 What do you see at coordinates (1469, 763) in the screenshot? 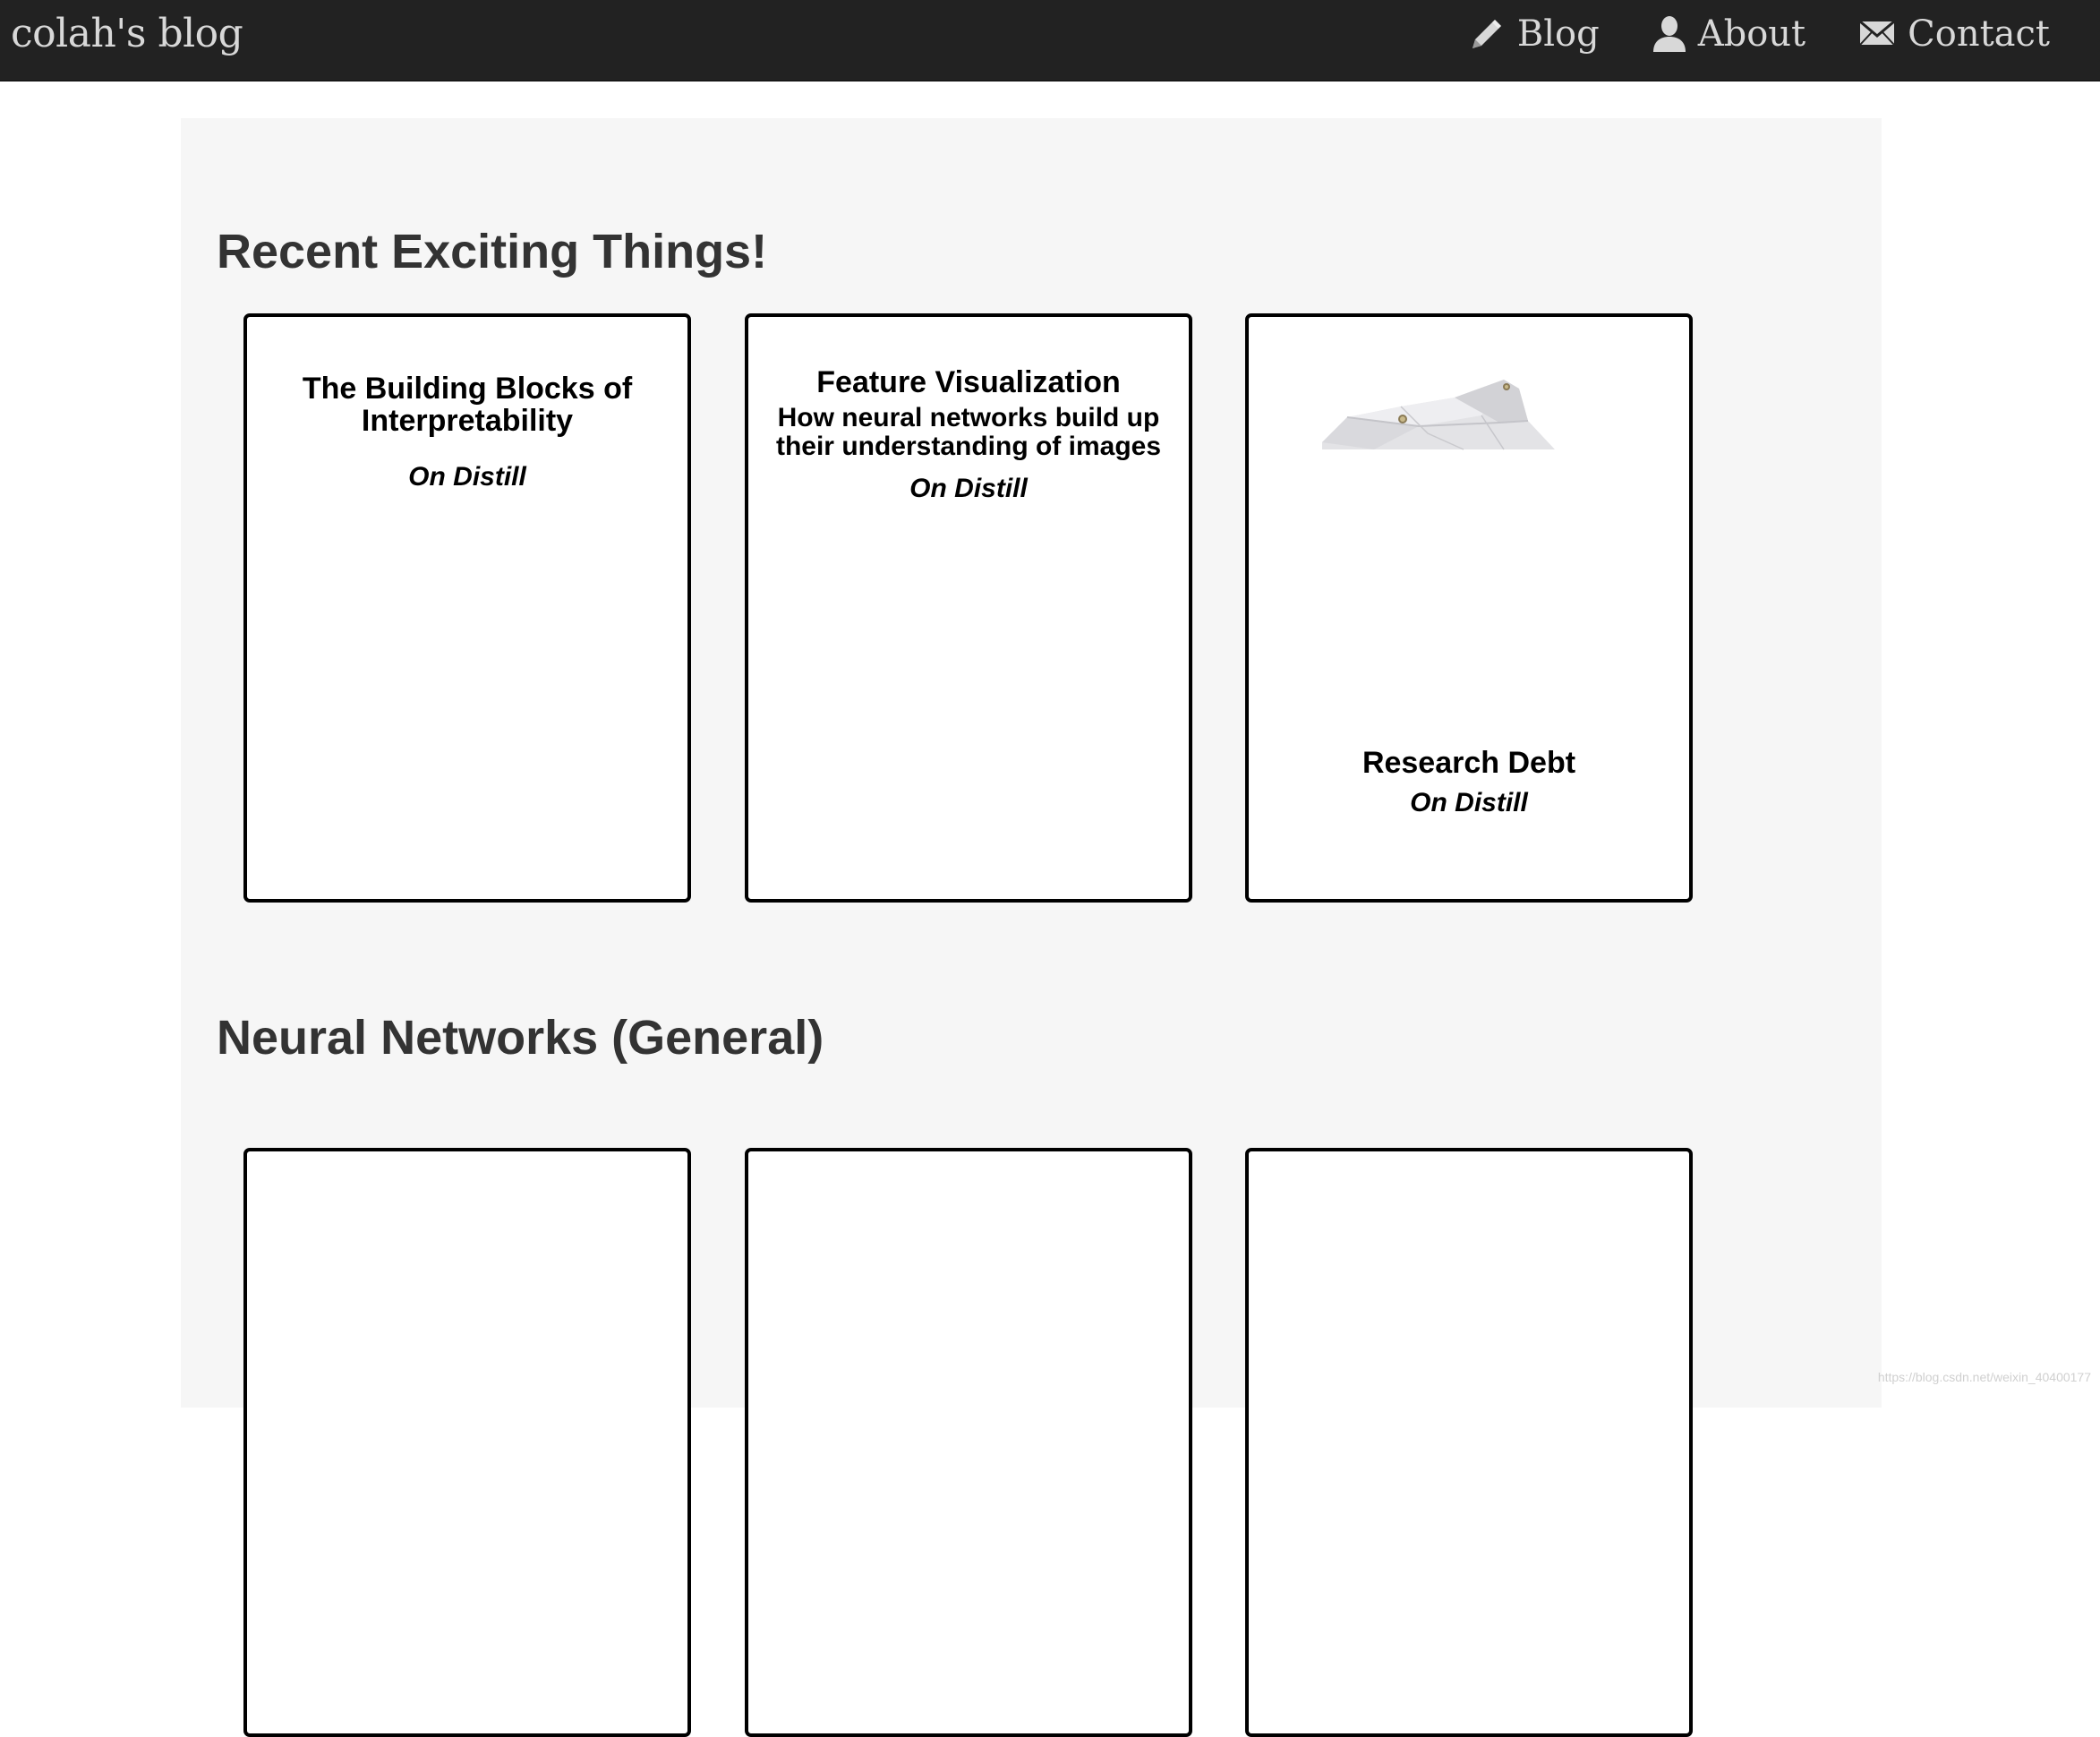
I see `card-title: Research Debt` at bounding box center [1469, 763].